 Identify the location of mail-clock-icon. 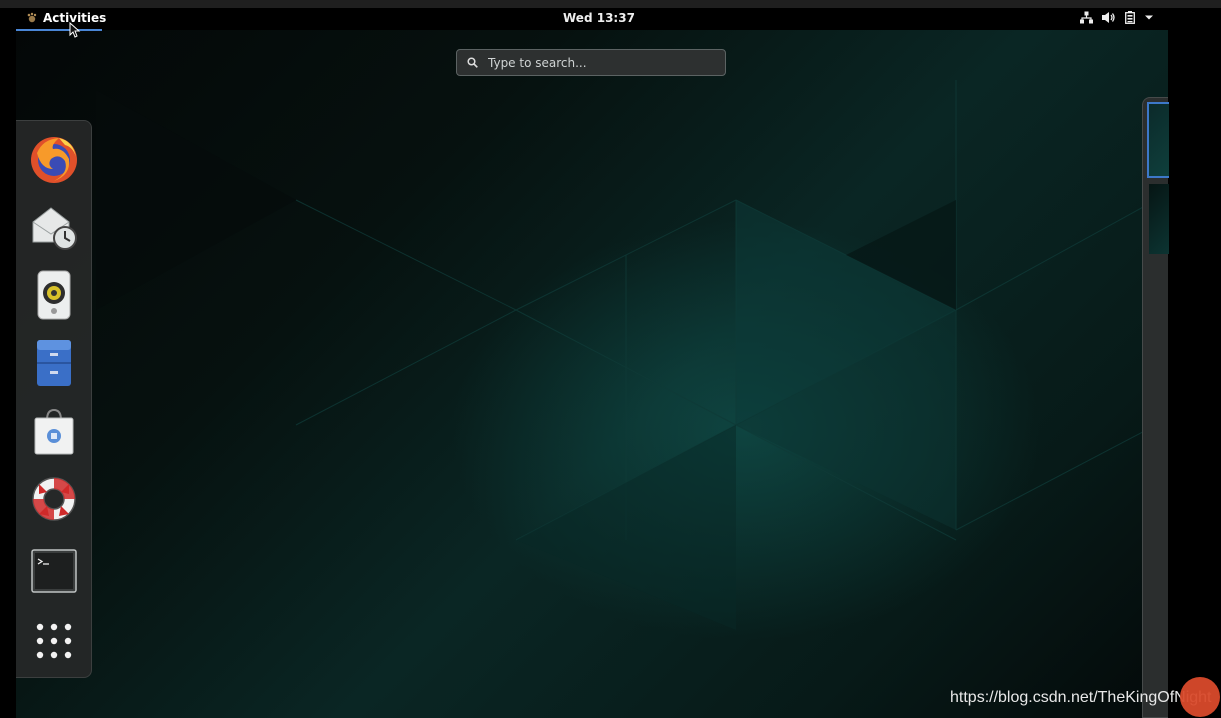
(54, 228).